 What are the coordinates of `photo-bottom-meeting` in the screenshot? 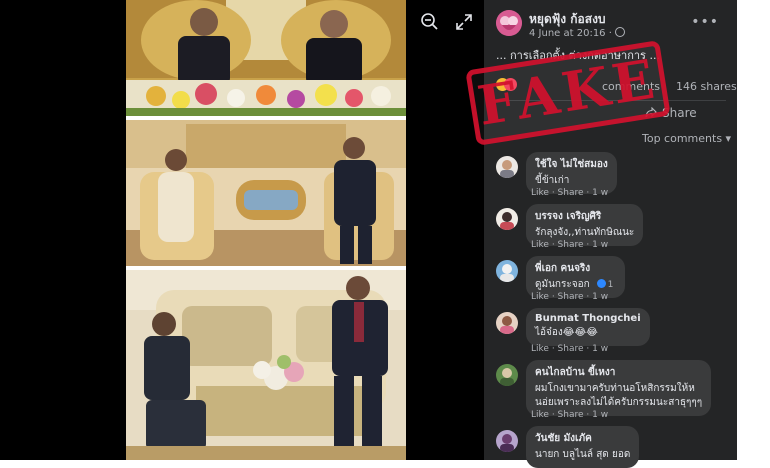 It's located at (266, 365).